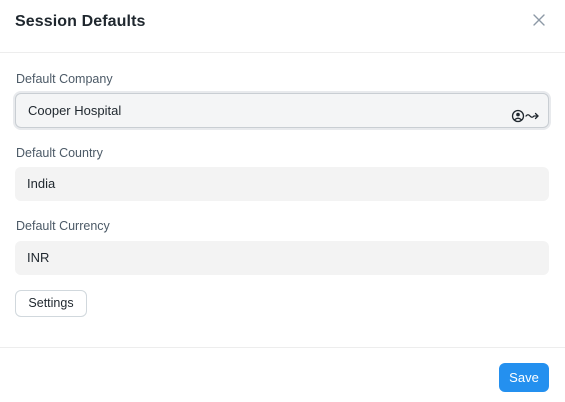 The width and height of the screenshot is (565, 402). Describe the element at coordinates (51, 303) in the screenshot. I see `settings-button: Settings` at that location.